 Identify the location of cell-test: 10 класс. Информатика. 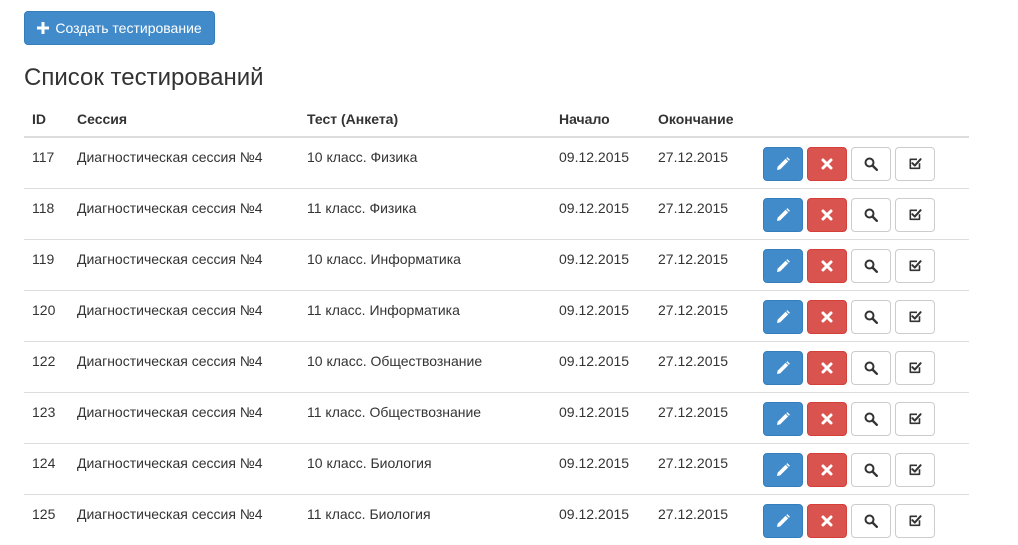
(425, 264).